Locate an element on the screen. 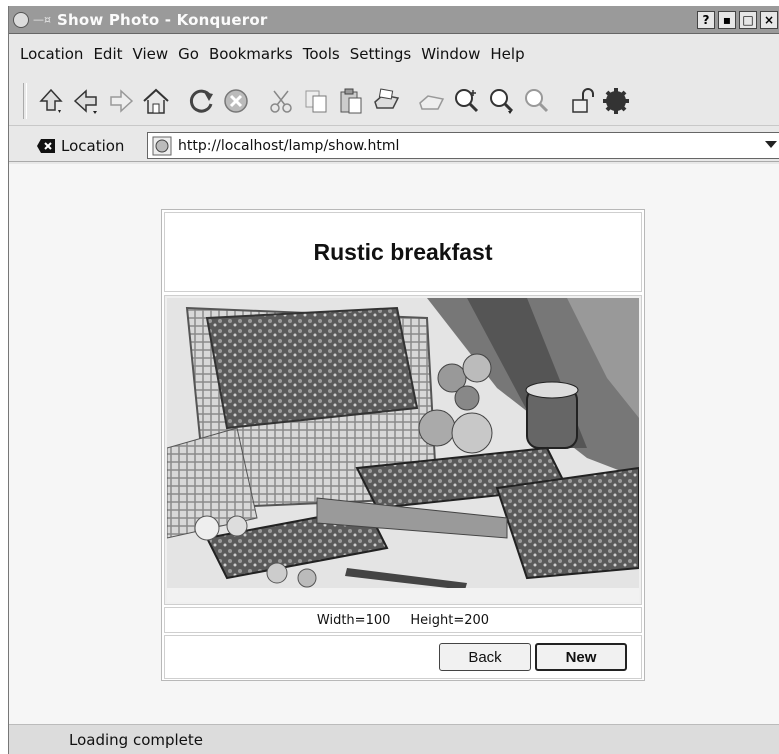  toolbar-grip is located at coordinates (25, 100).